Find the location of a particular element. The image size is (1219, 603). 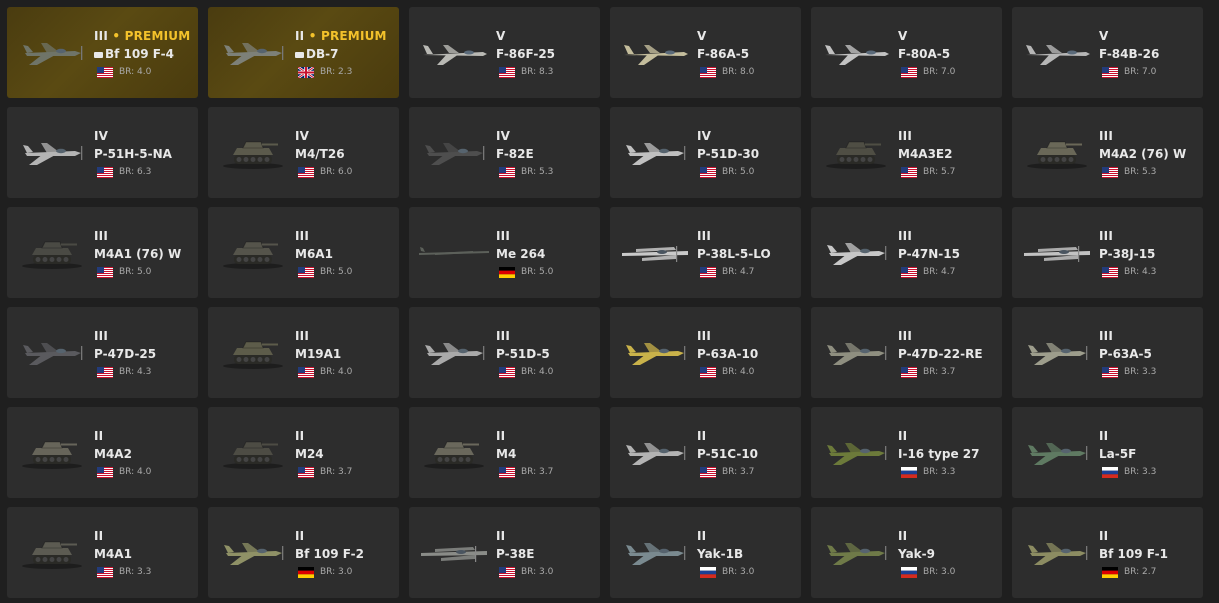

vehicle-name-text: P-63A-5 is located at coordinates (1125, 354).